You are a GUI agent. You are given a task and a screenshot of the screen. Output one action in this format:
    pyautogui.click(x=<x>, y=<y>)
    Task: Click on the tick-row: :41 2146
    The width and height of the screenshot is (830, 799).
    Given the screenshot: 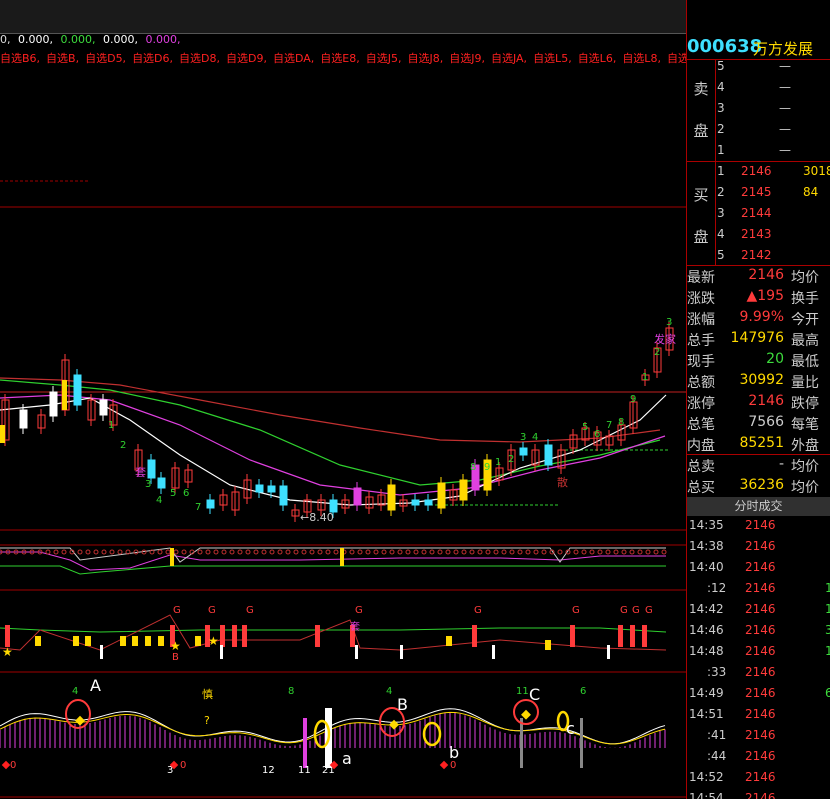 What is the action you would take?
    pyautogui.click(x=758, y=738)
    